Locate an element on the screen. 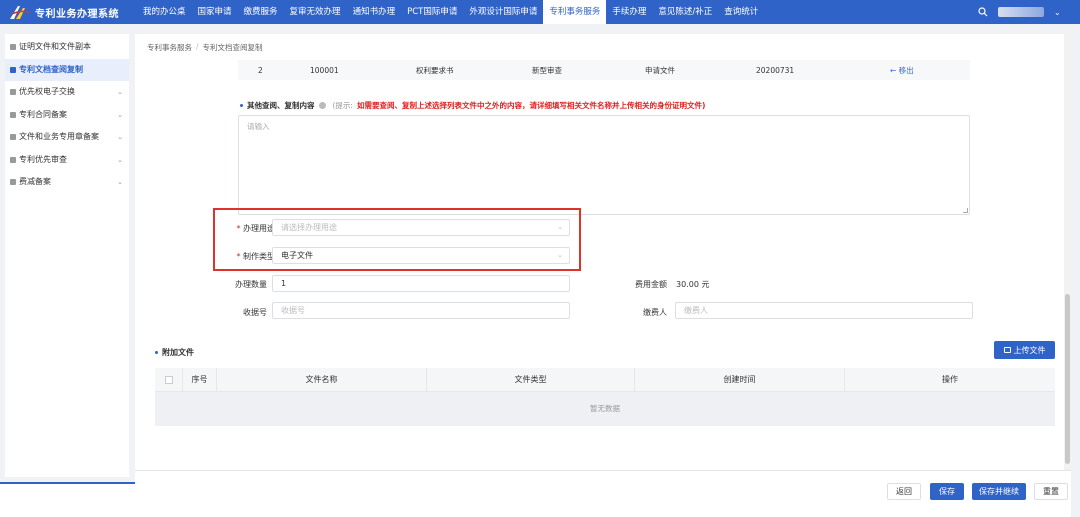  app-title: 专利业务办理系统 is located at coordinates (77, 14).